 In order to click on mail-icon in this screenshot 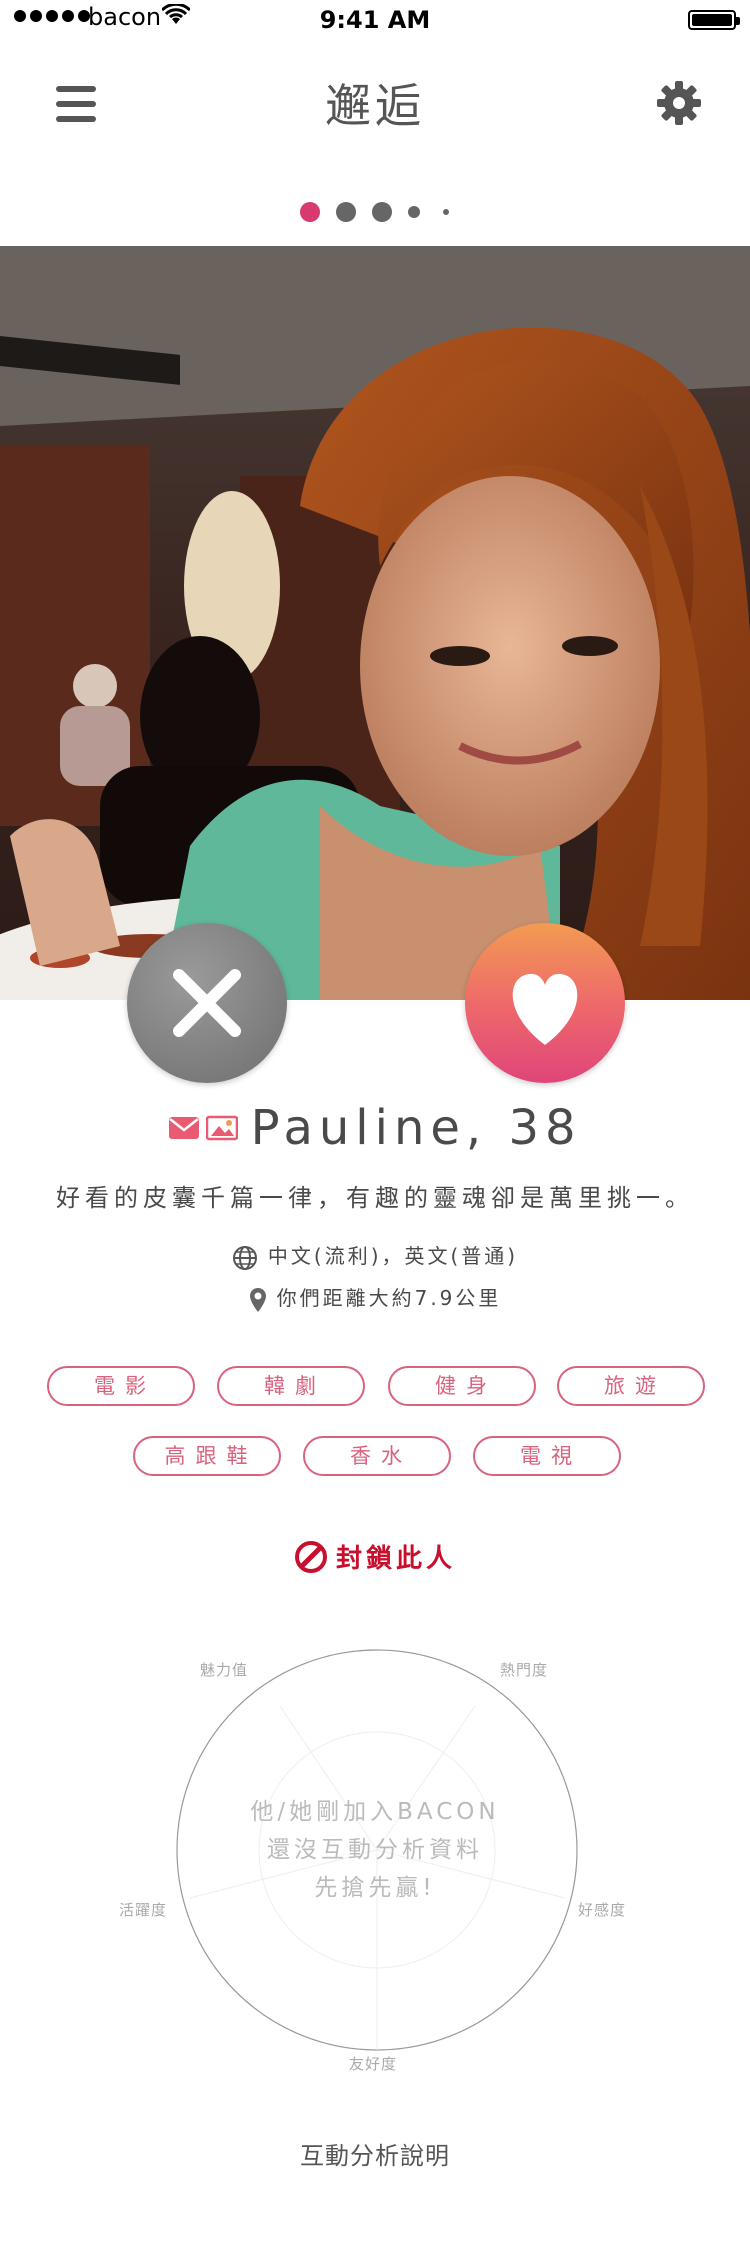, I will do `click(184, 1128)`.